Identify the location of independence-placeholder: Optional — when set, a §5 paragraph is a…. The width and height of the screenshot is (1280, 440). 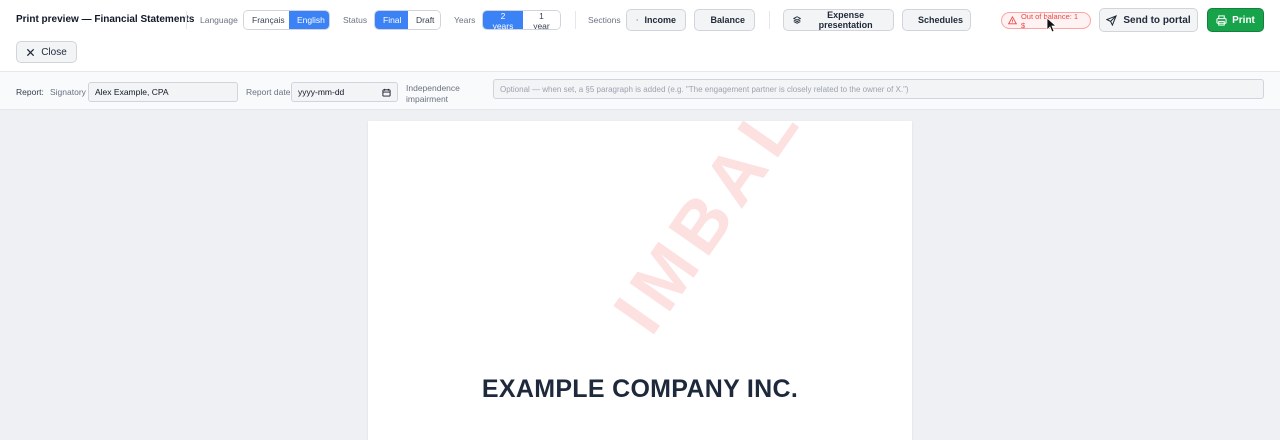
(704, 89).